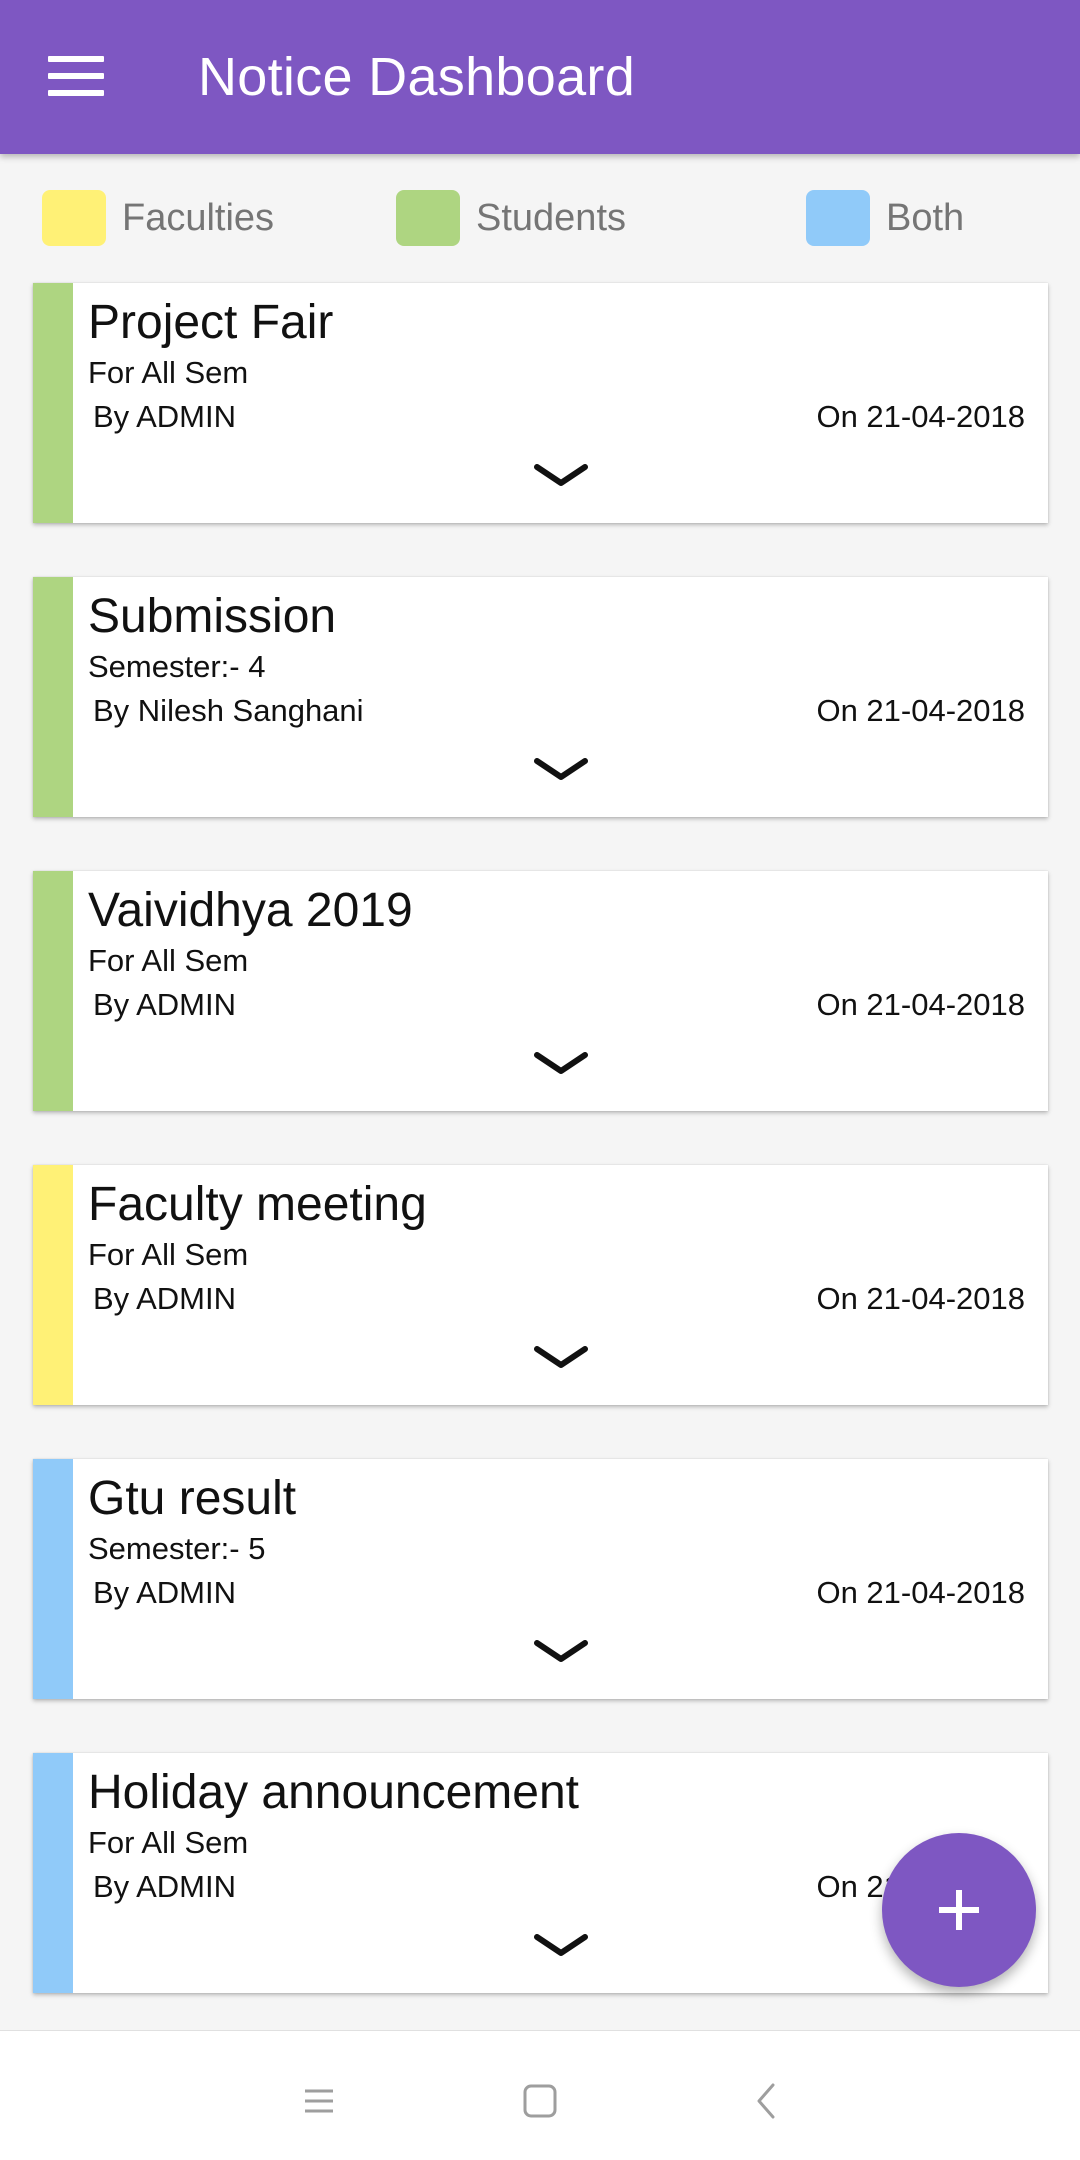 This screenshot has width=1080, height=2160. Describe the element at coordinates (333, 1792) in the screenshot. I see `notice-title: Holiday announcement` at that location.